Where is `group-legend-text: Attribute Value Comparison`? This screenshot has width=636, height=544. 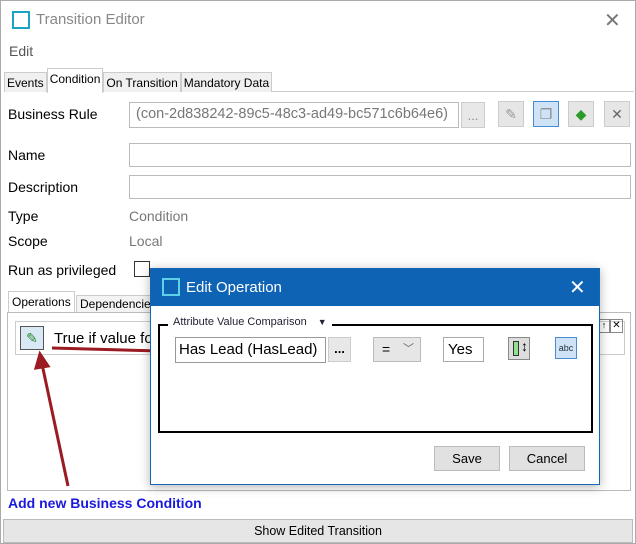 group-legend-text: Attribute Value Comparison is located at coordinates (240, 322).